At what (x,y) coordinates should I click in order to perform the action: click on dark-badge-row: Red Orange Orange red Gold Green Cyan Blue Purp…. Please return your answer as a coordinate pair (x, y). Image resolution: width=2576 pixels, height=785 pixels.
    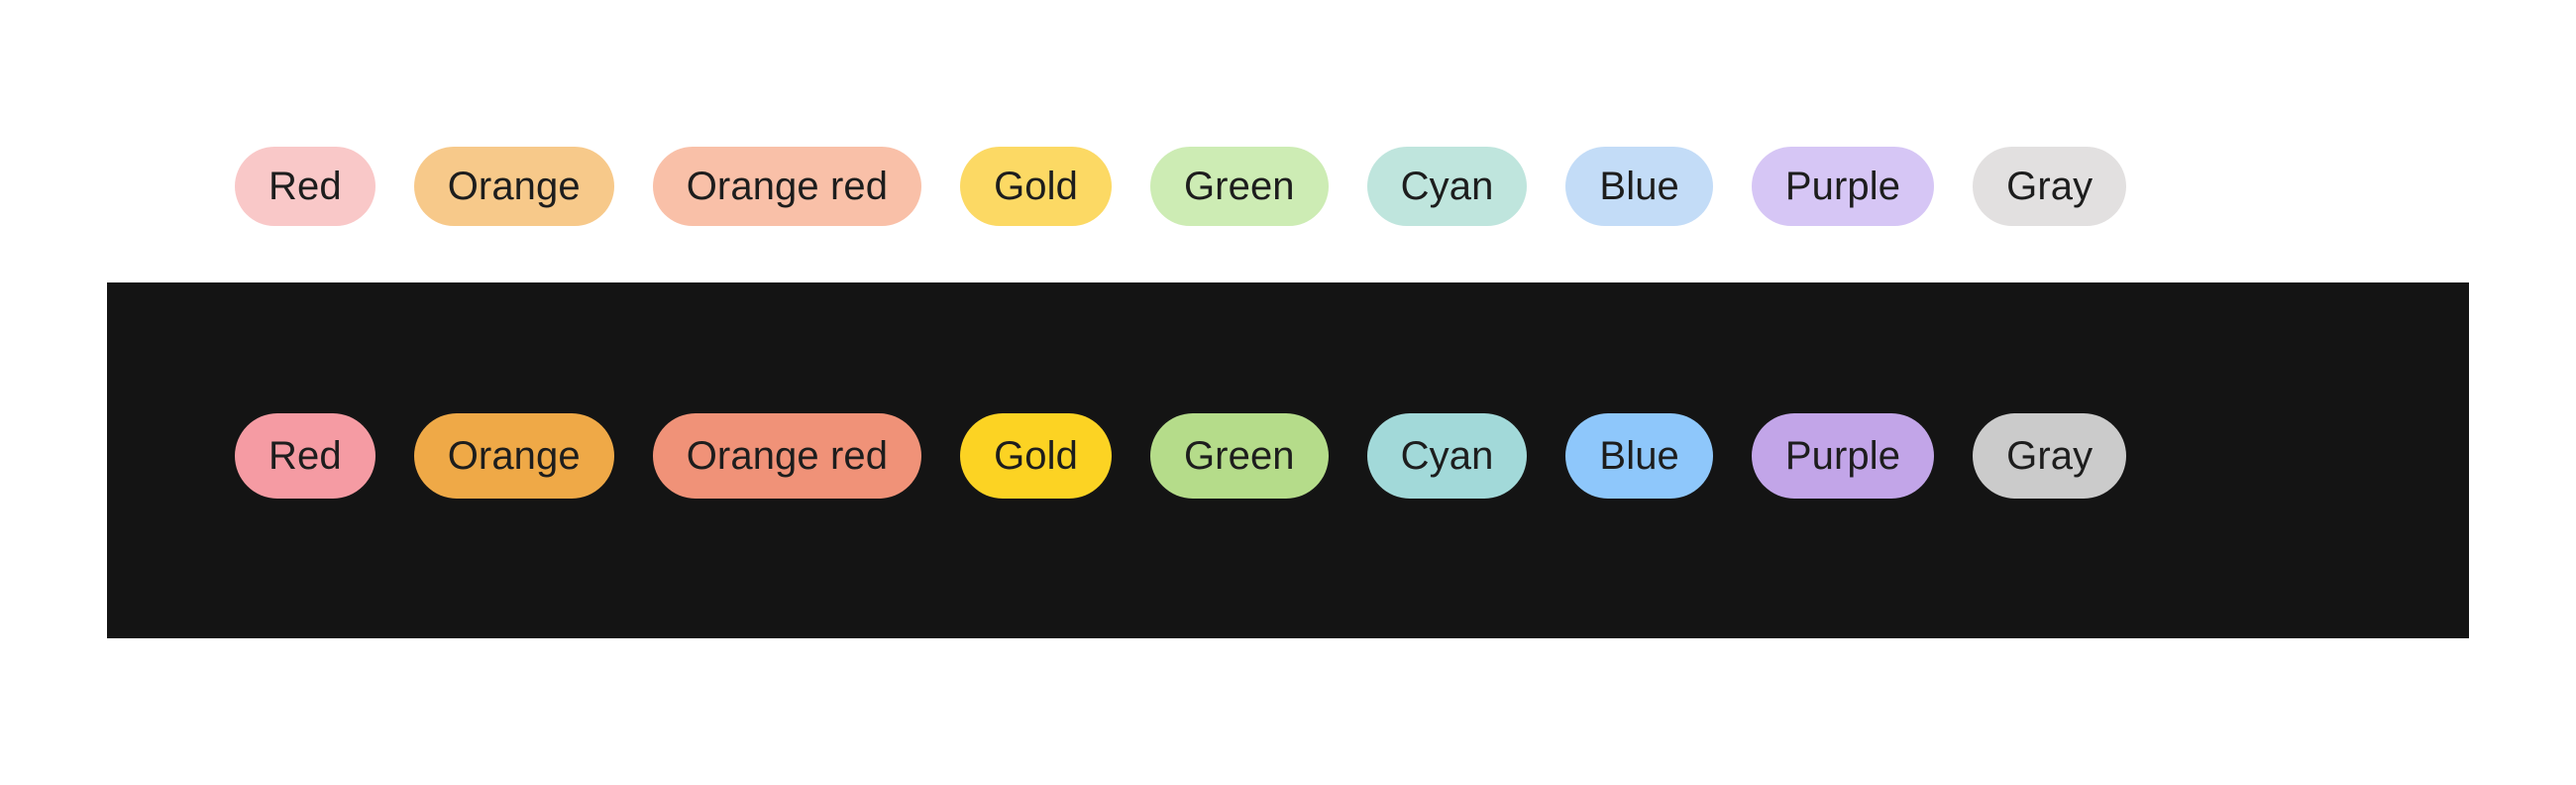
    Looking at the image, I should click on (1181, 456).